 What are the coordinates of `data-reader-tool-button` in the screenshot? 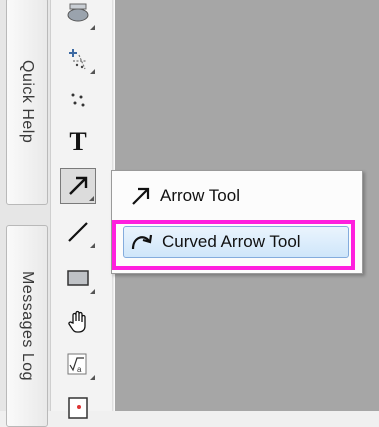 It's located at (78, 58).